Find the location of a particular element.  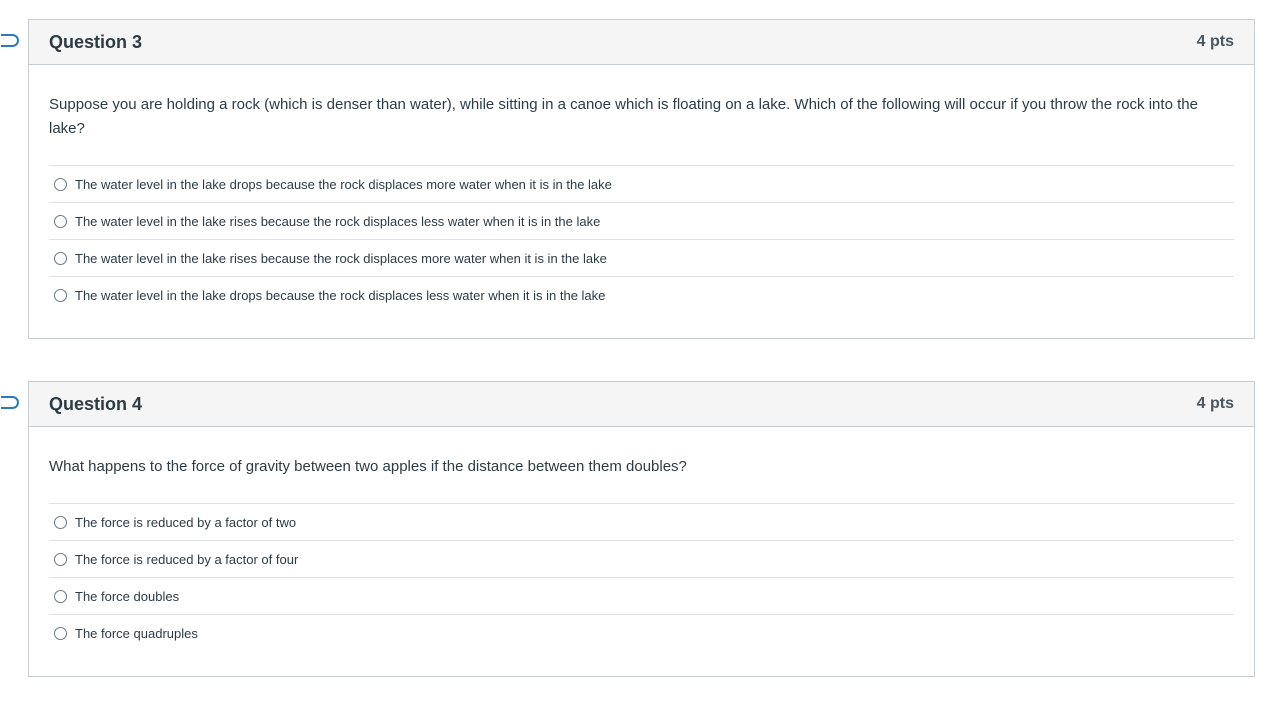

answer-label: The force is reduced by a factor of four is located at coordinates (187, 559).